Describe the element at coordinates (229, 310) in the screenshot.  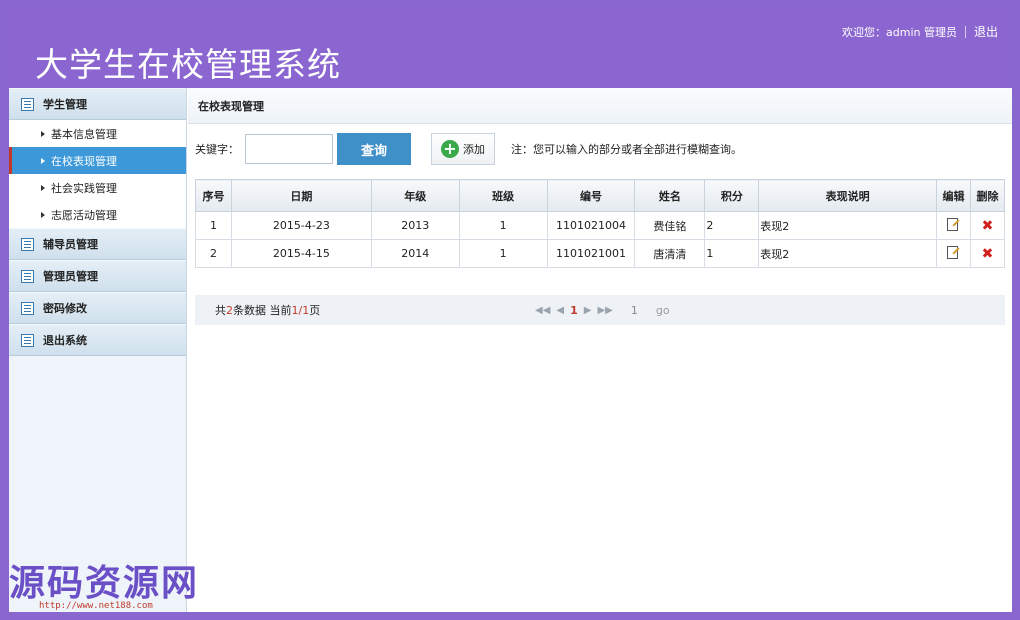
I see `pager-total: 2` at that location.